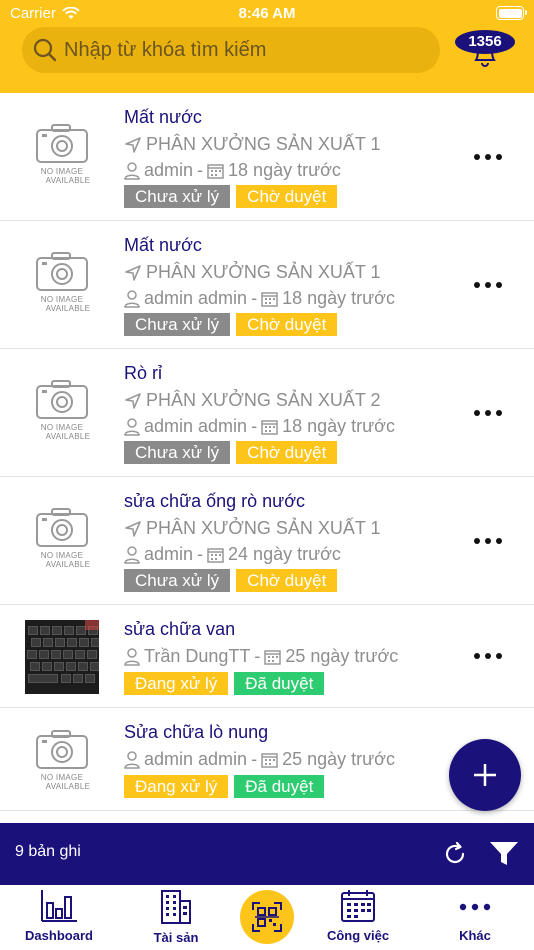 The width and height of the screenshot is (534, 950). I want to click on status-bar: Carrier 8:46 AM, so click(267, 14).